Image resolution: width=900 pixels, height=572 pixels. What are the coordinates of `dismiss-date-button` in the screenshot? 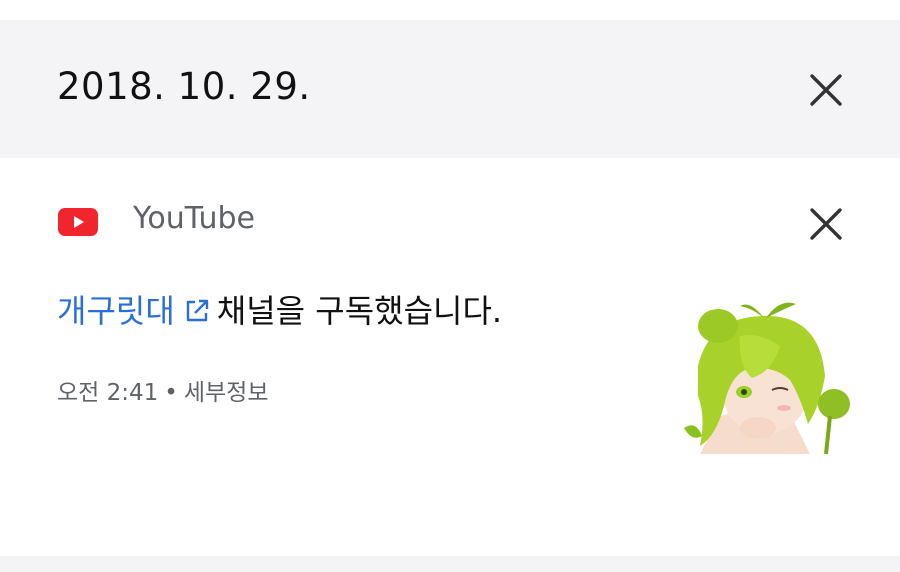 It's located at (826, 90).